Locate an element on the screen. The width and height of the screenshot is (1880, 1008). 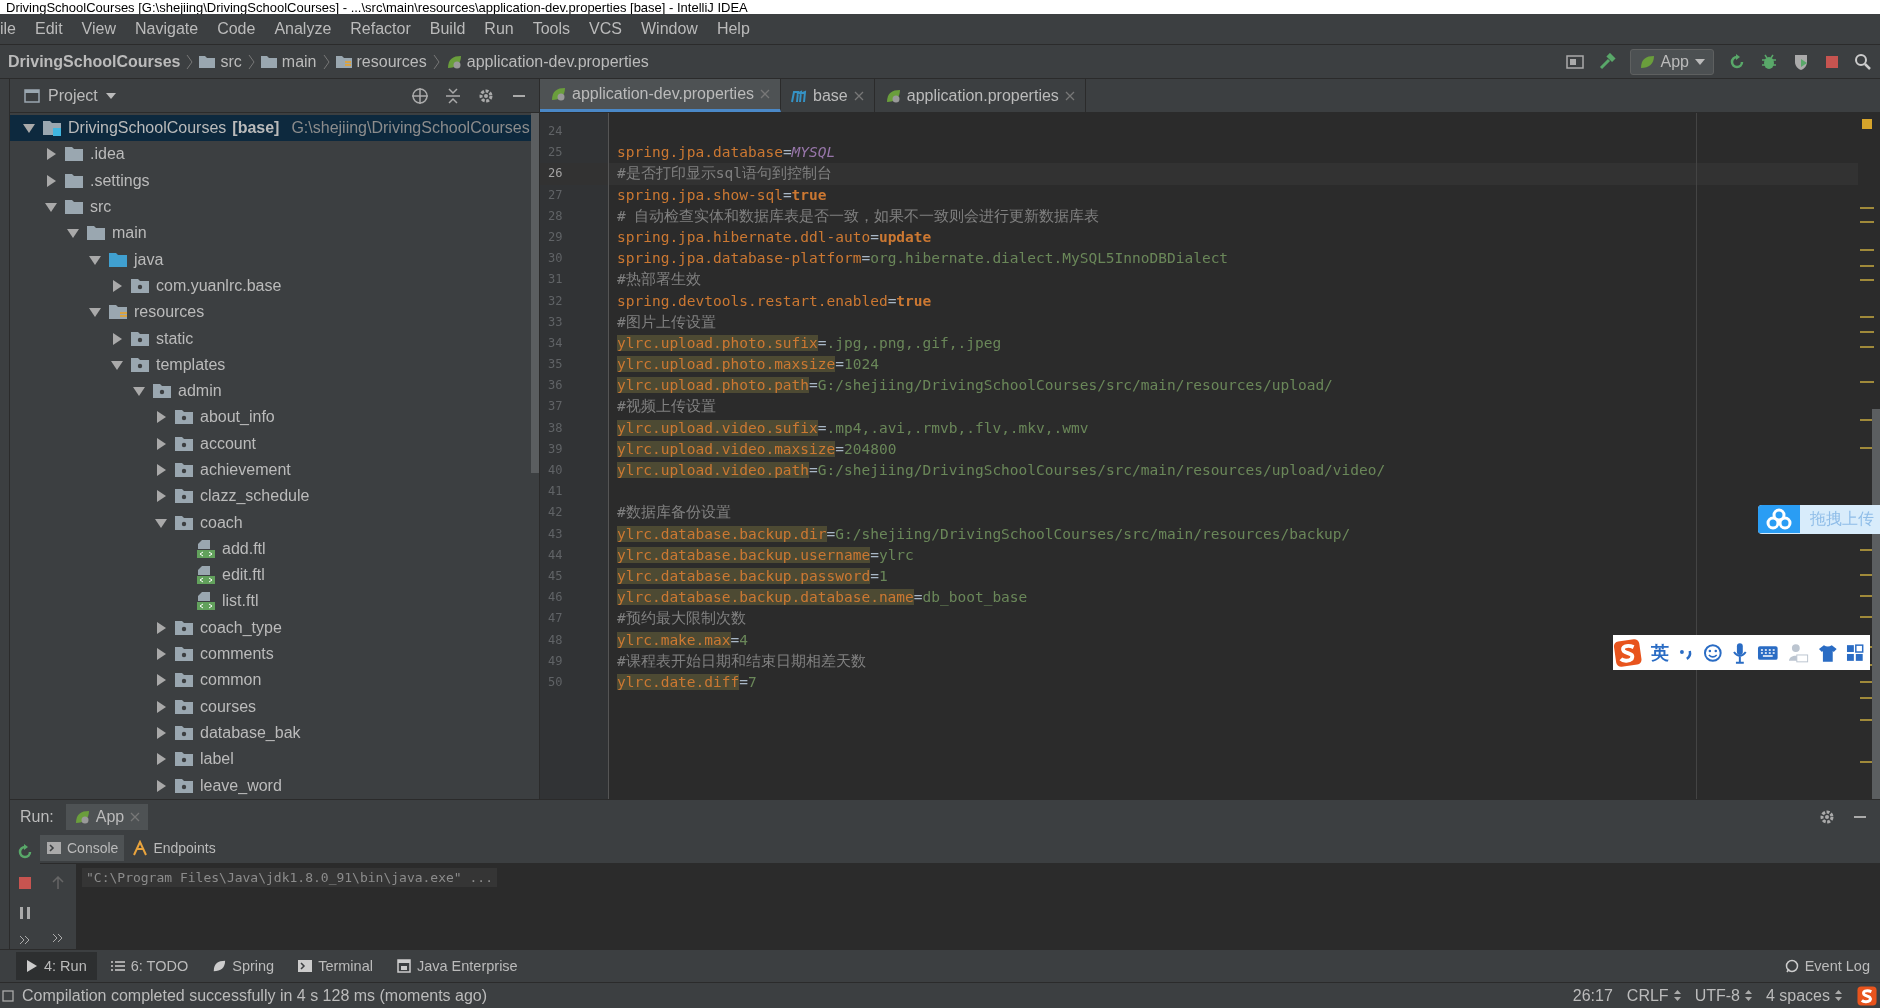
editor-tab: base is located at coordinates (828, 95).